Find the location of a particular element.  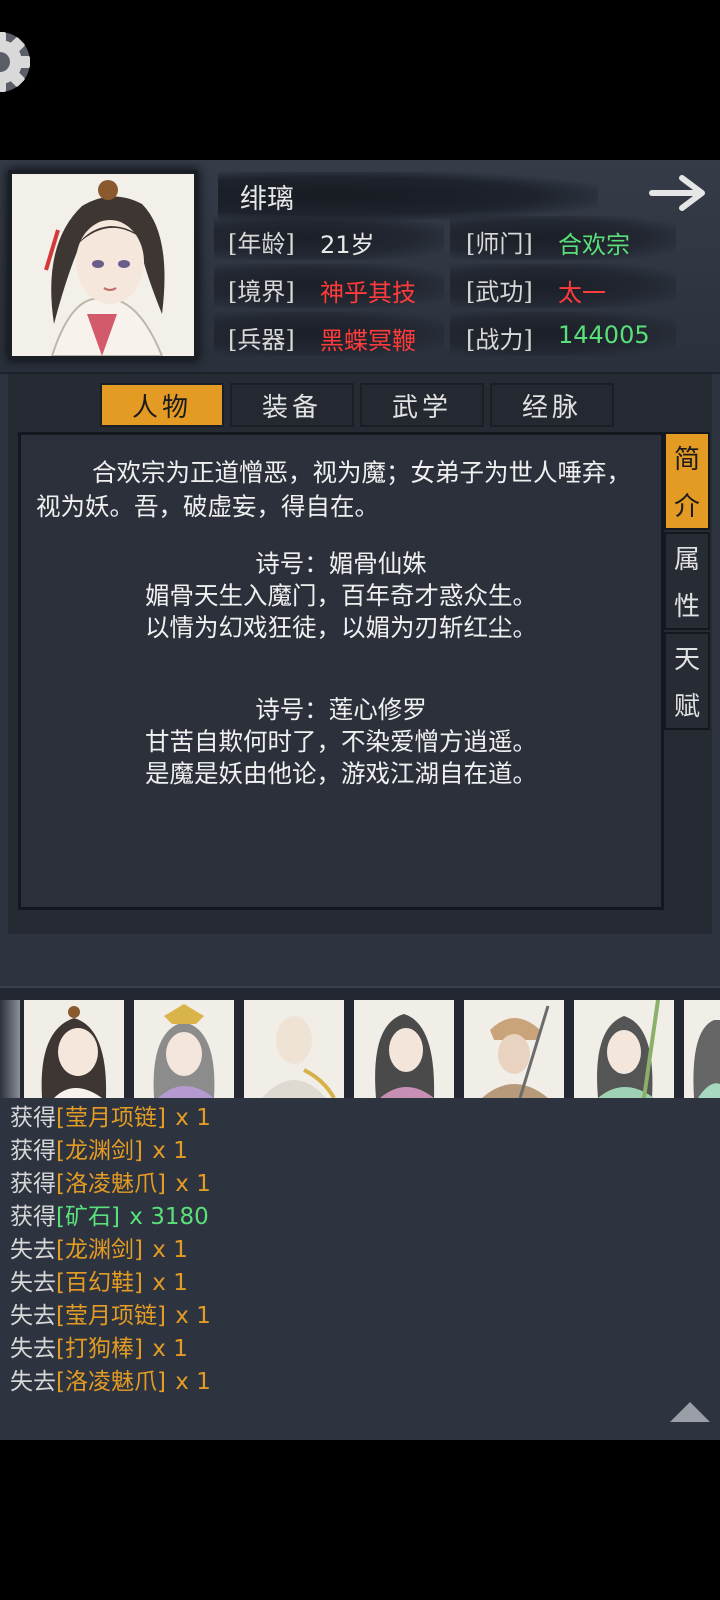

log-entry: 失去[洛凌魅爪] x 1 is located at coordinates (110, 1379).